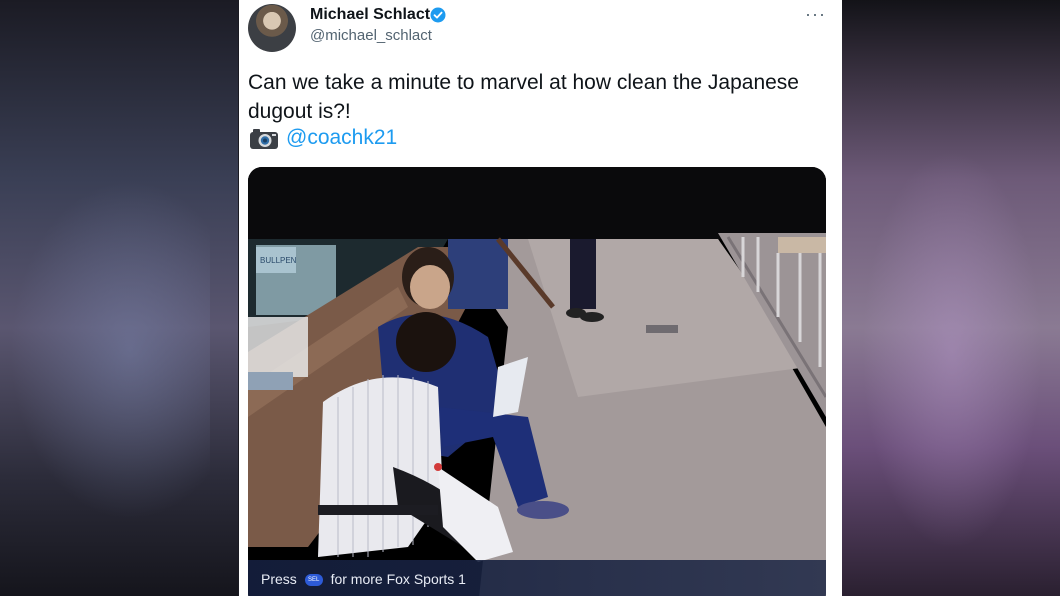 This screenshot has width=1060, height=596. I want to click on select-button-icon: SEL, so click(313, 580).